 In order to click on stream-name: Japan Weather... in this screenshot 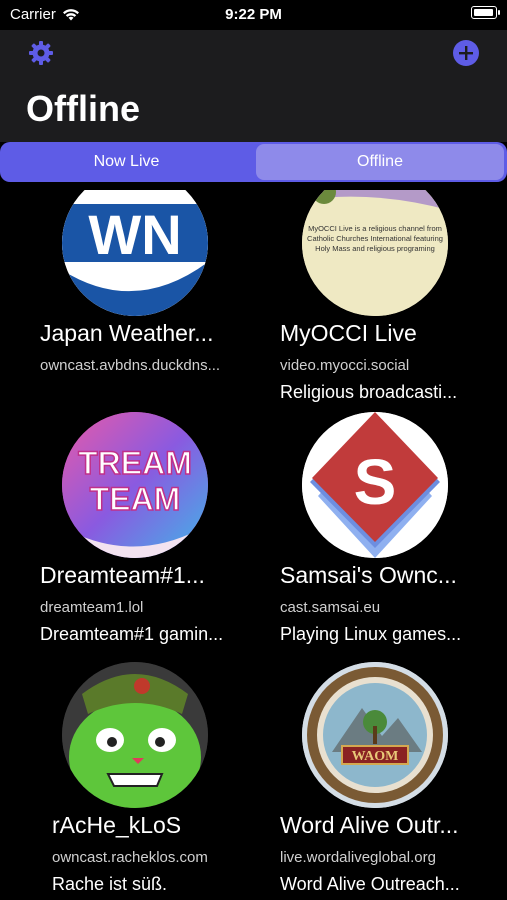, I will do `click(127, 333)`.